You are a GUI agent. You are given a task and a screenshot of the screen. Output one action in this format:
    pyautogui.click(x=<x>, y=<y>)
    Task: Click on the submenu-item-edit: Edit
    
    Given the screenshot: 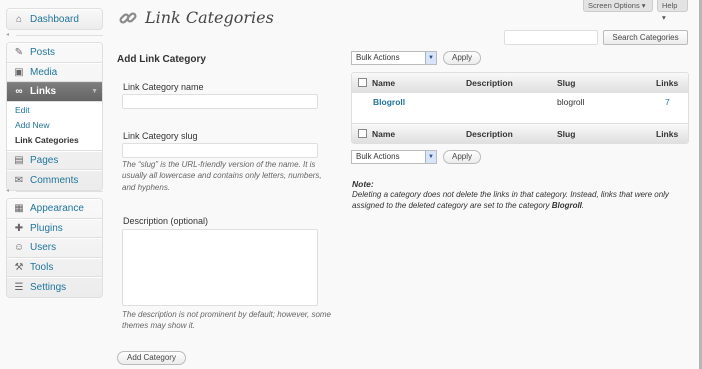 What is the action you would take?
    pyautogui.click(x=54, y=110)
    